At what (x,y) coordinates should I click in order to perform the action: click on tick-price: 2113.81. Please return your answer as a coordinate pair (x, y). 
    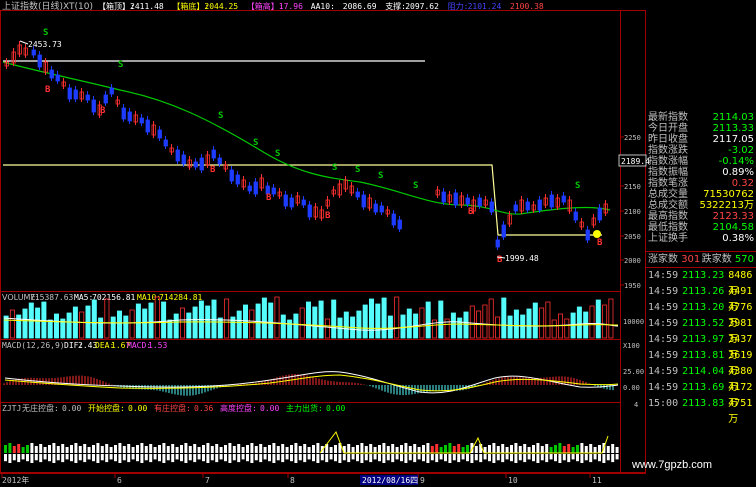
    Looking at the image, I should click on (703, 355).